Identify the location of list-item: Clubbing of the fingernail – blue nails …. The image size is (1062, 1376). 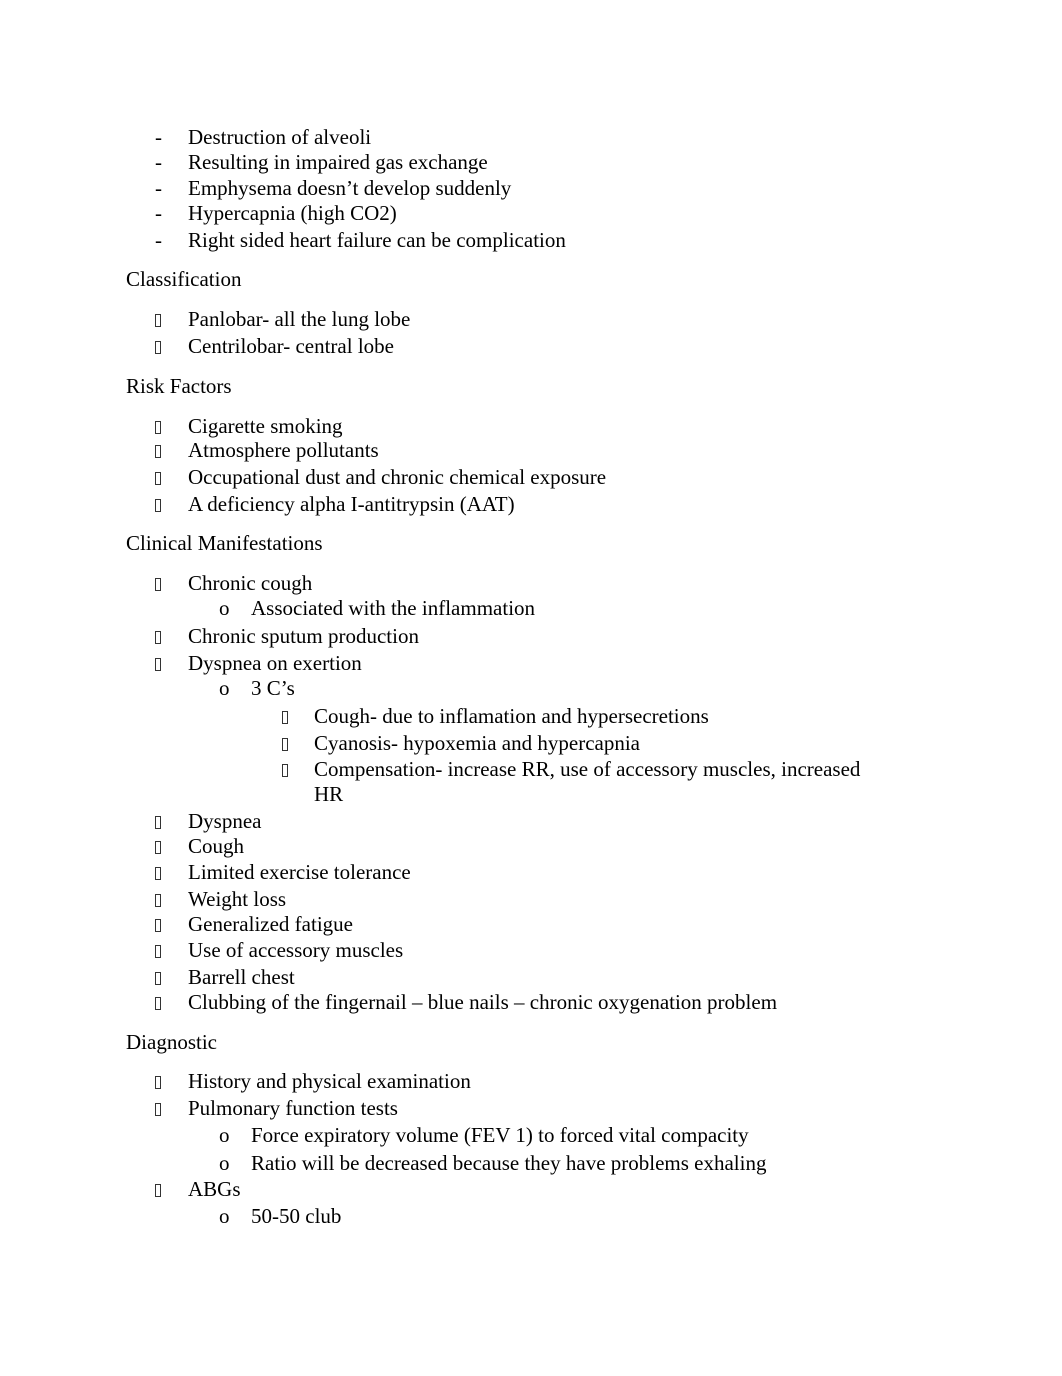
(483, 1002).